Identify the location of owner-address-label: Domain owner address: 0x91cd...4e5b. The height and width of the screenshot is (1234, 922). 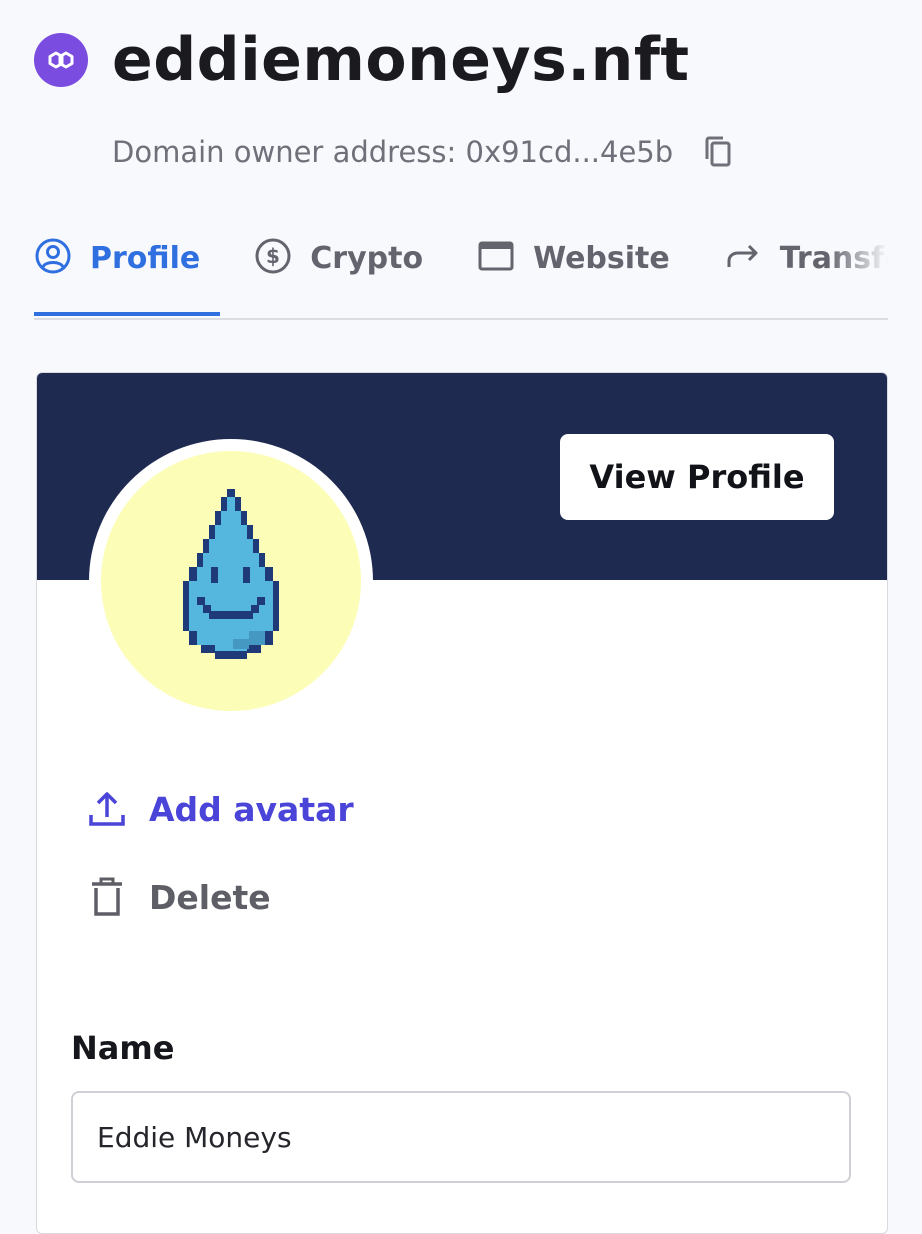
(393, 152).